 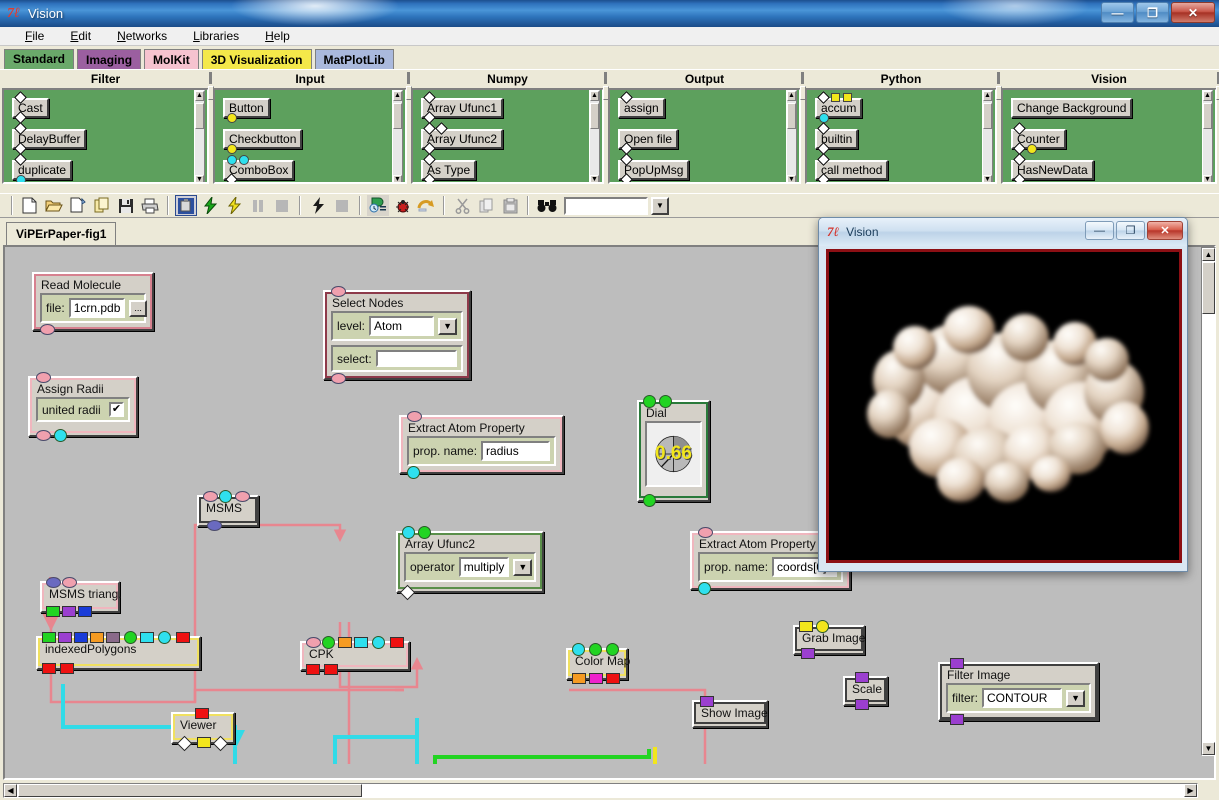 What do you see at coordinates (171, 59) in the screenshot?
I see `library-tab-molkit: MolKit` at bounding box center [171, 59].